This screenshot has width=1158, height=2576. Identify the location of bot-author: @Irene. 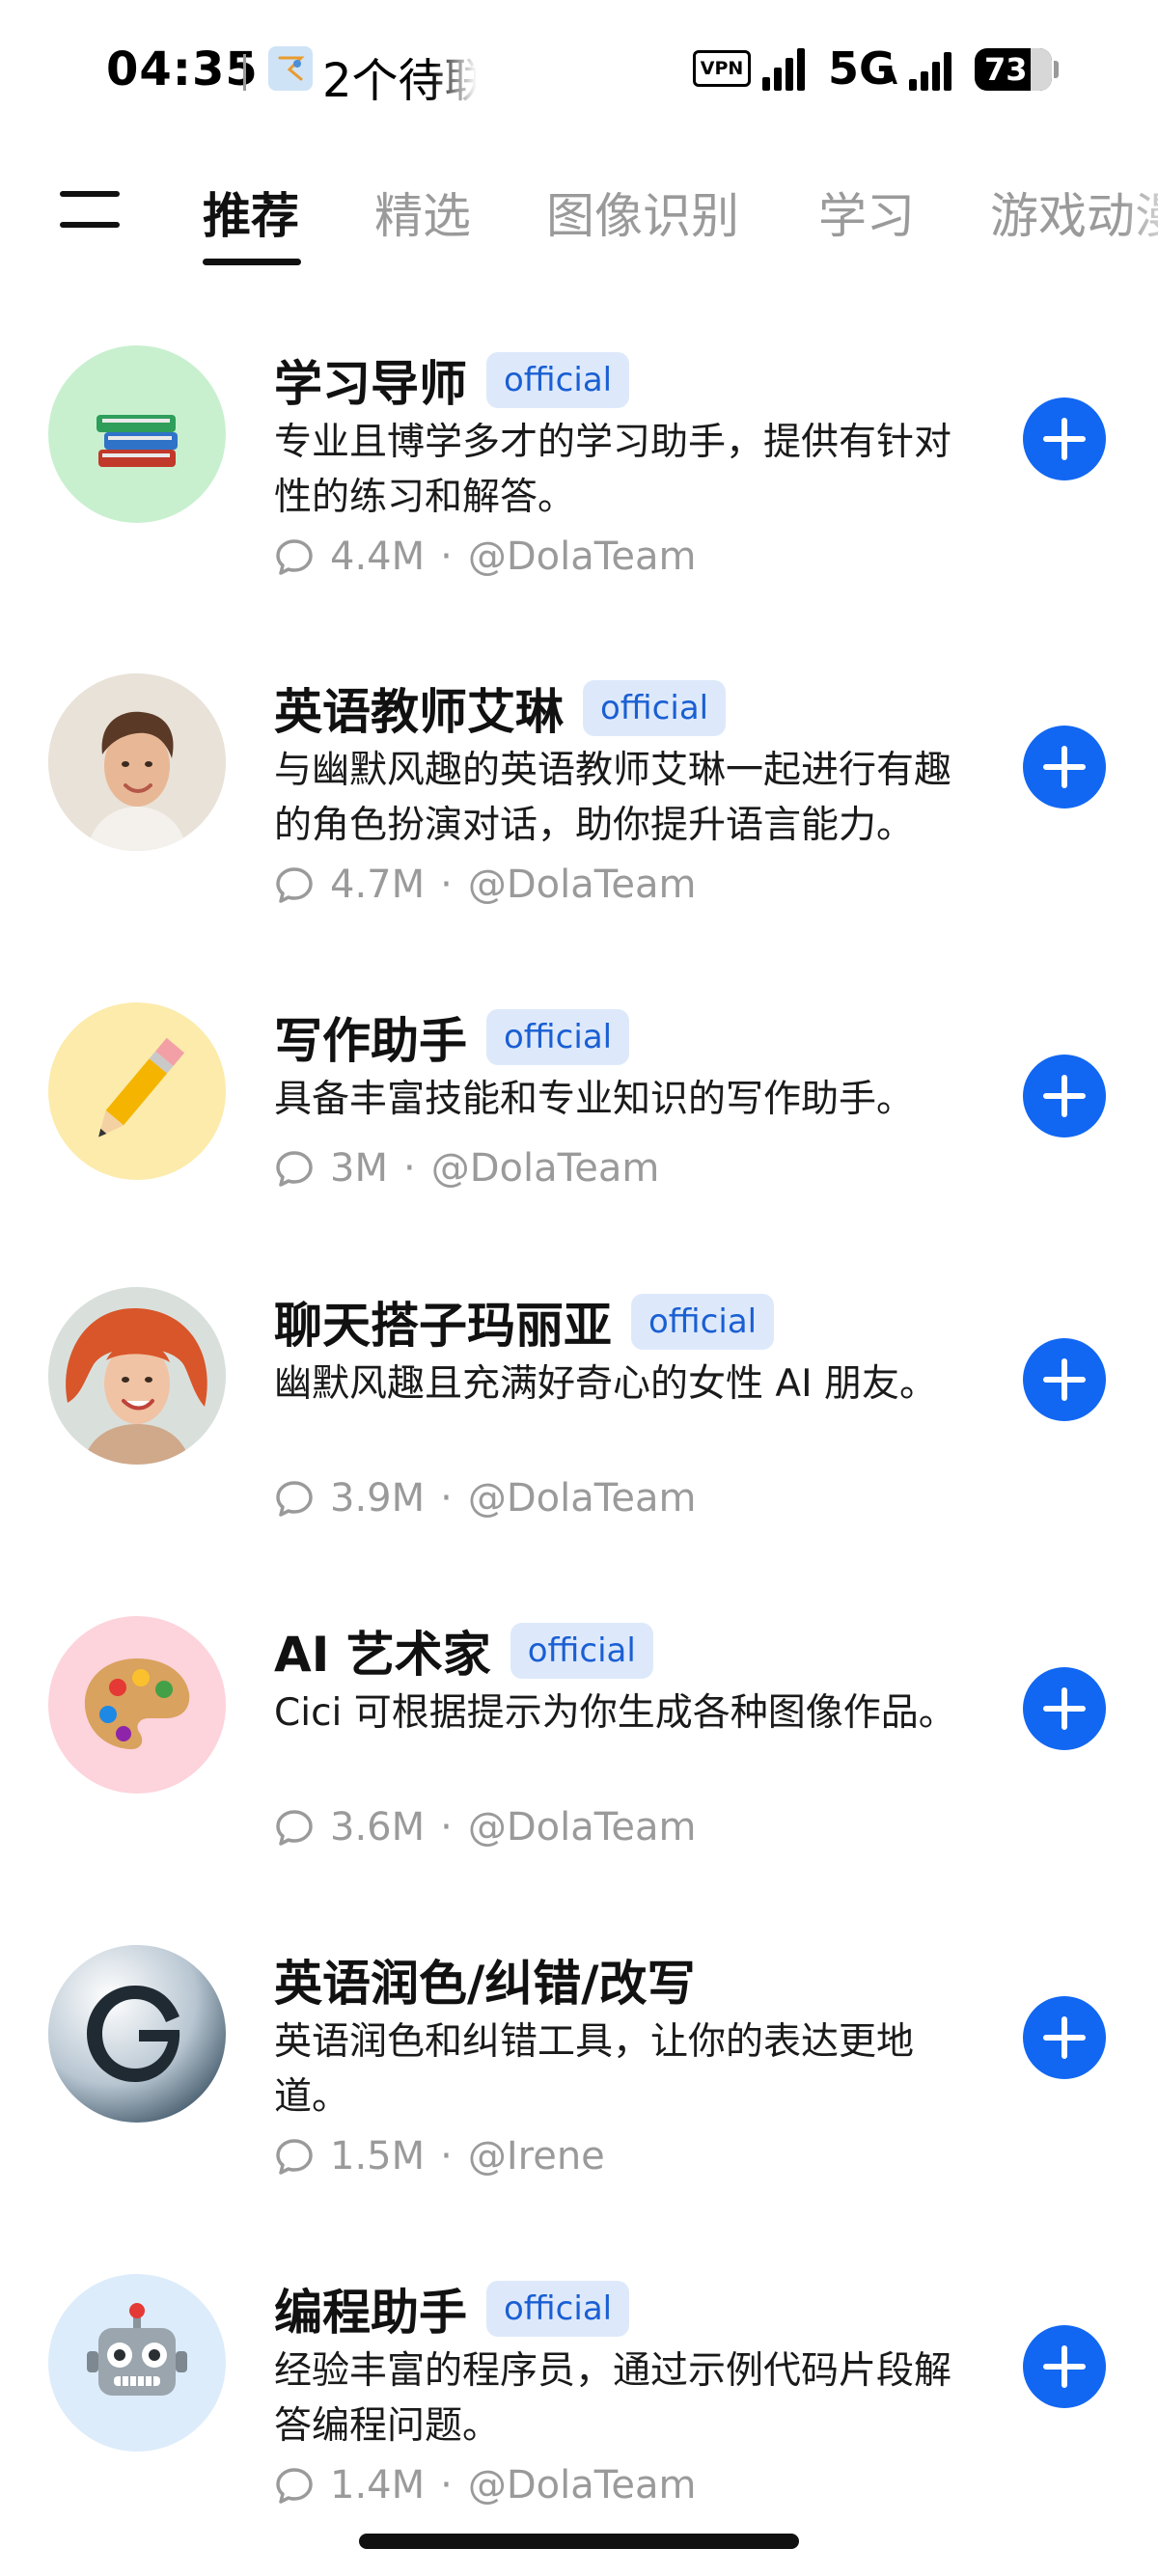
(536, 2157).